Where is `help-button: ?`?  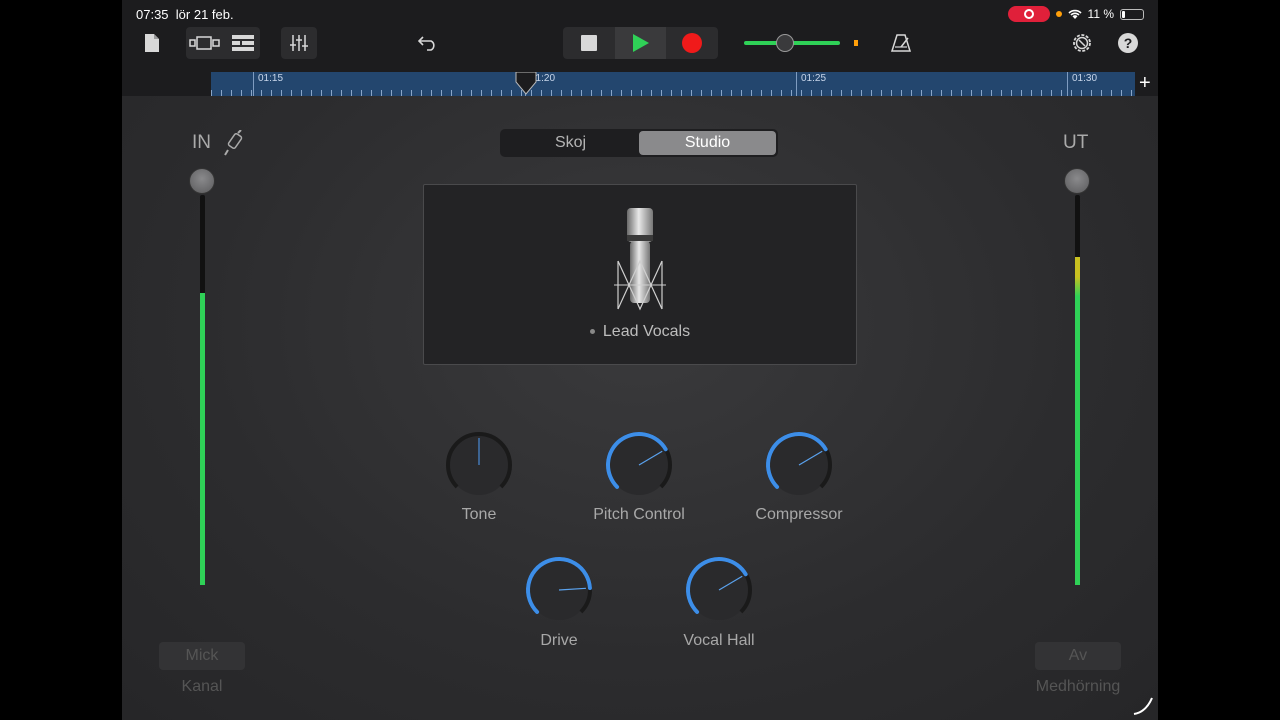 help-button: ? is located at coordinates (1128, 43).